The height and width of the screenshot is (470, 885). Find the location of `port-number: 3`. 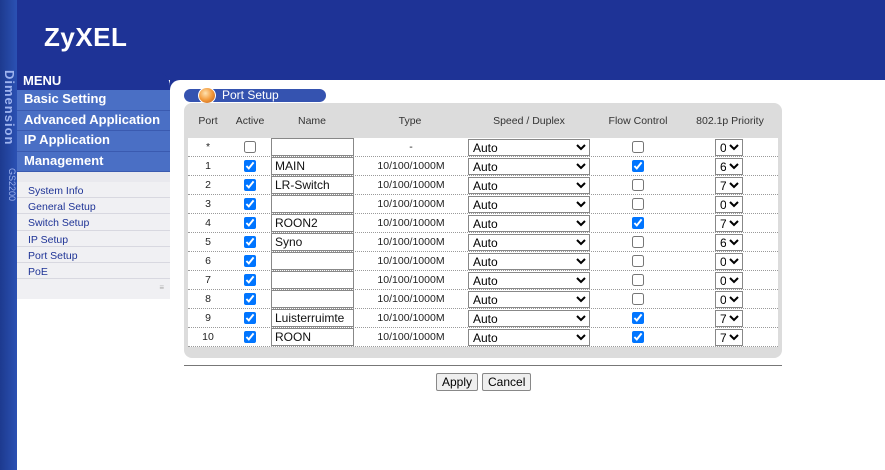

port-number: 3 is located at coordinates (208, 204).